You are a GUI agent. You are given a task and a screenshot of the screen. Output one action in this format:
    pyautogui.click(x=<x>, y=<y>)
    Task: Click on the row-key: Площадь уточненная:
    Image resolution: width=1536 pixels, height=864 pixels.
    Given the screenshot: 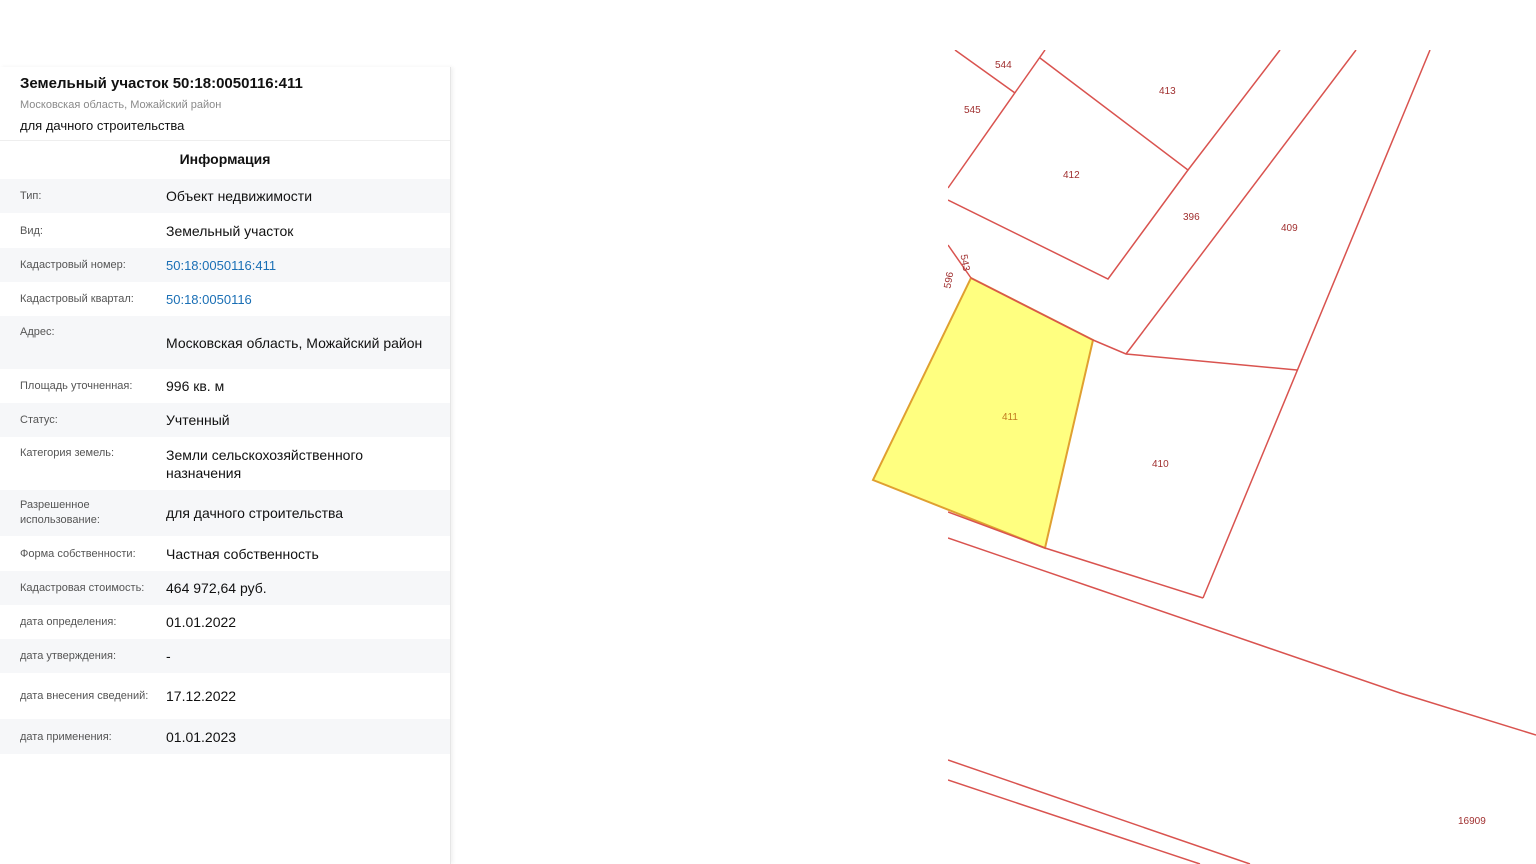 What is the action you would take?
    pyautogui.click(x=76, y=386)
    